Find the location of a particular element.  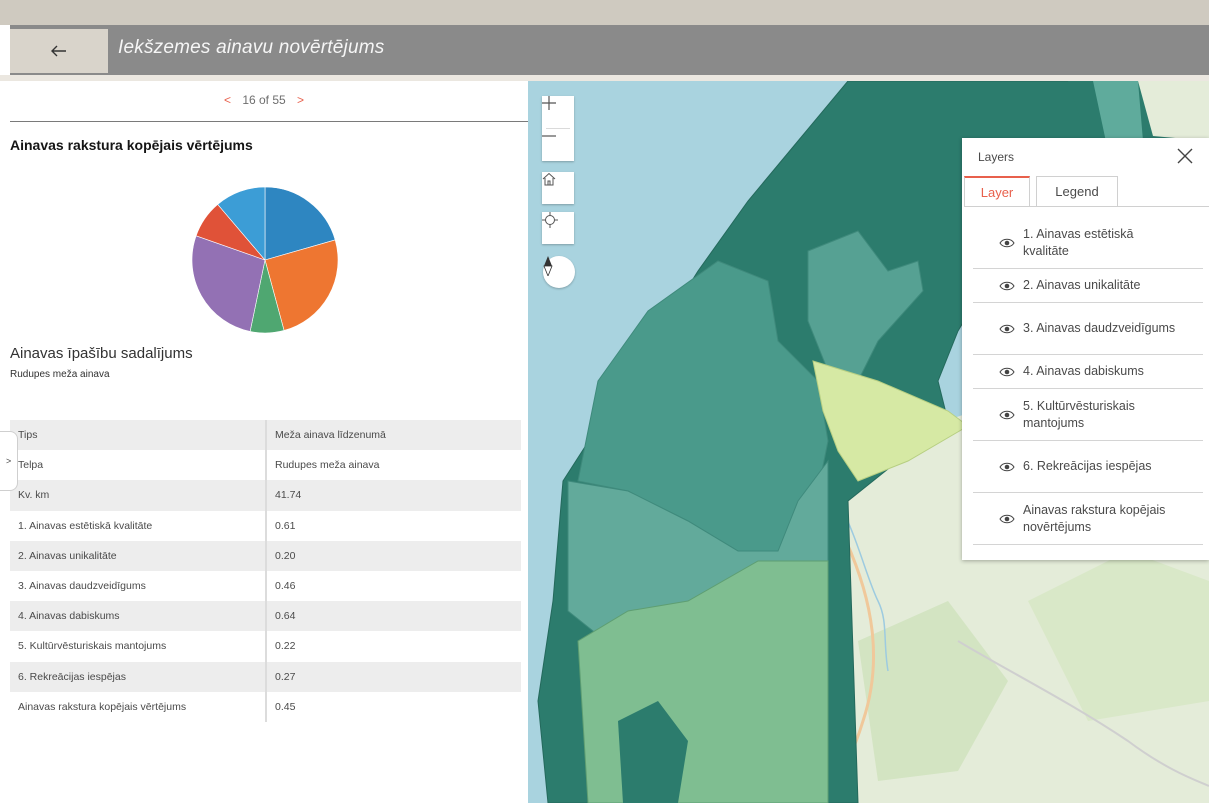

row-label: 4. Ainavas dabiskums is located at coordinates (138, 616).